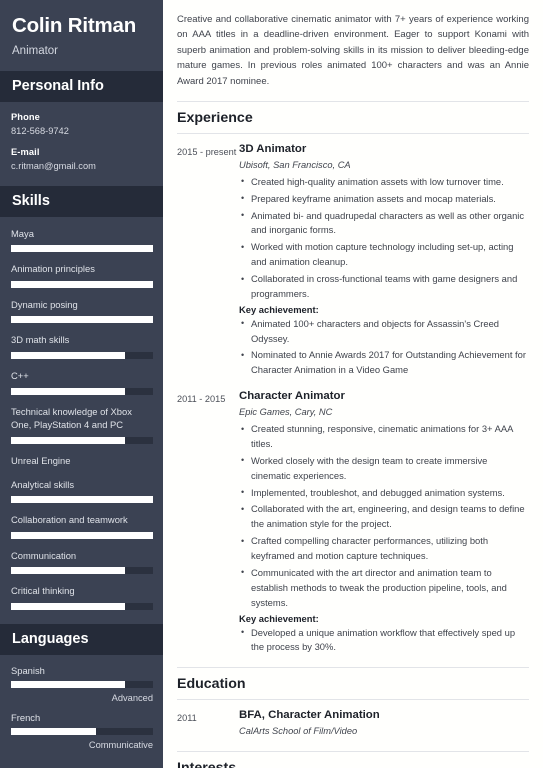  Describe the element at coordinates (81, 201) in the screenshot. I see `section-title-skills: Skills` at that location.